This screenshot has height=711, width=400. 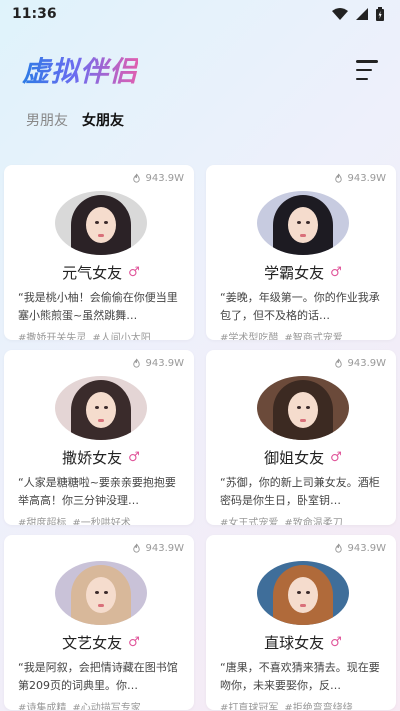 I want to click on tag-list: #撒娇开关失灵 #人间小太阳, so click(x=101, y=334).